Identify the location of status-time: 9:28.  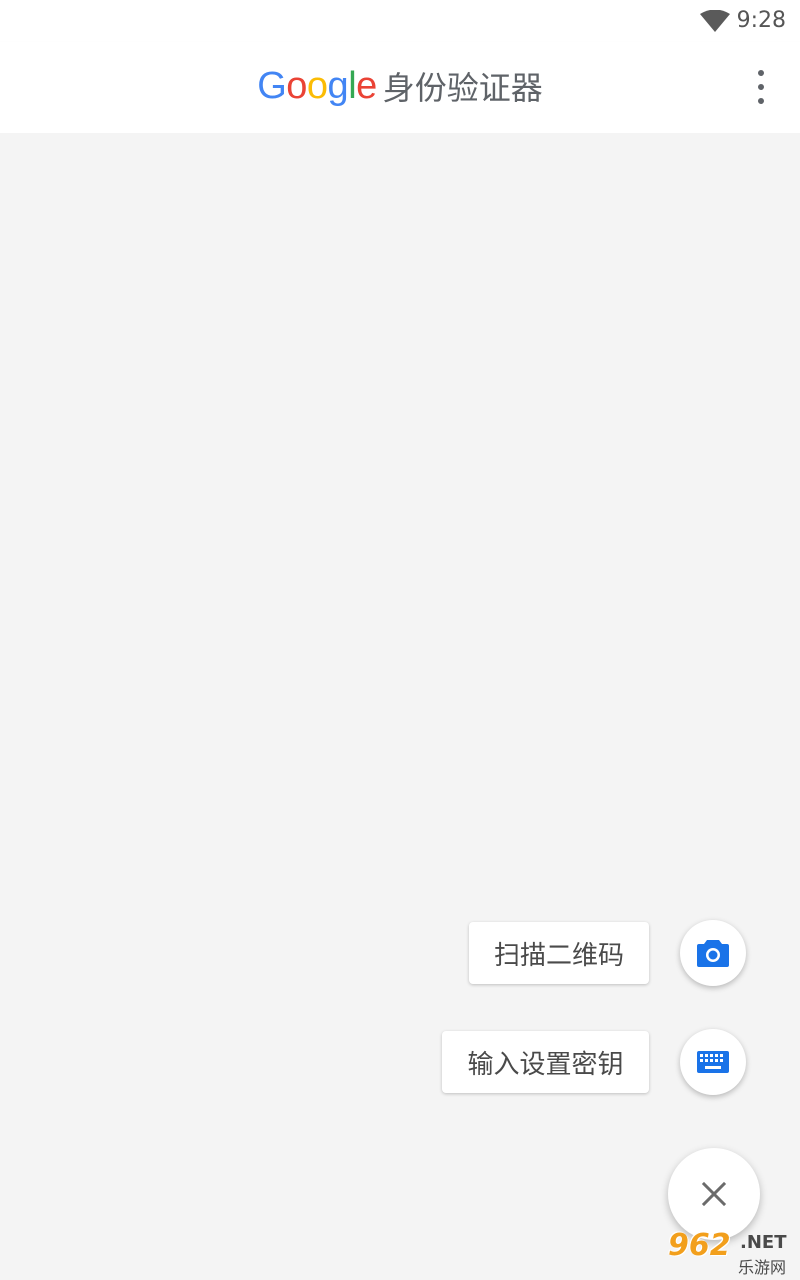
(761, 20).